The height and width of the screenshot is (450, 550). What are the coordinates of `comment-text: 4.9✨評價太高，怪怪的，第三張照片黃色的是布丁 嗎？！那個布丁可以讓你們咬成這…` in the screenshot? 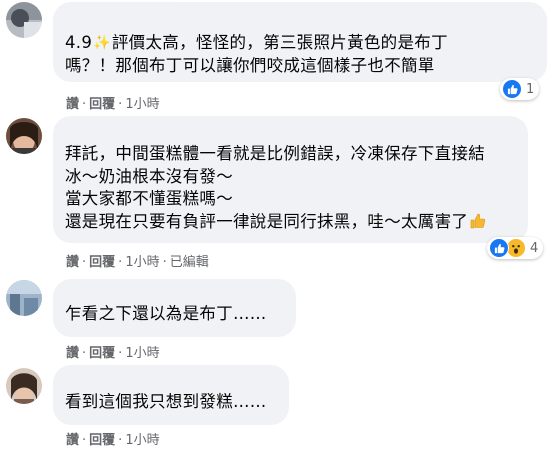 It's located at (256, 54).